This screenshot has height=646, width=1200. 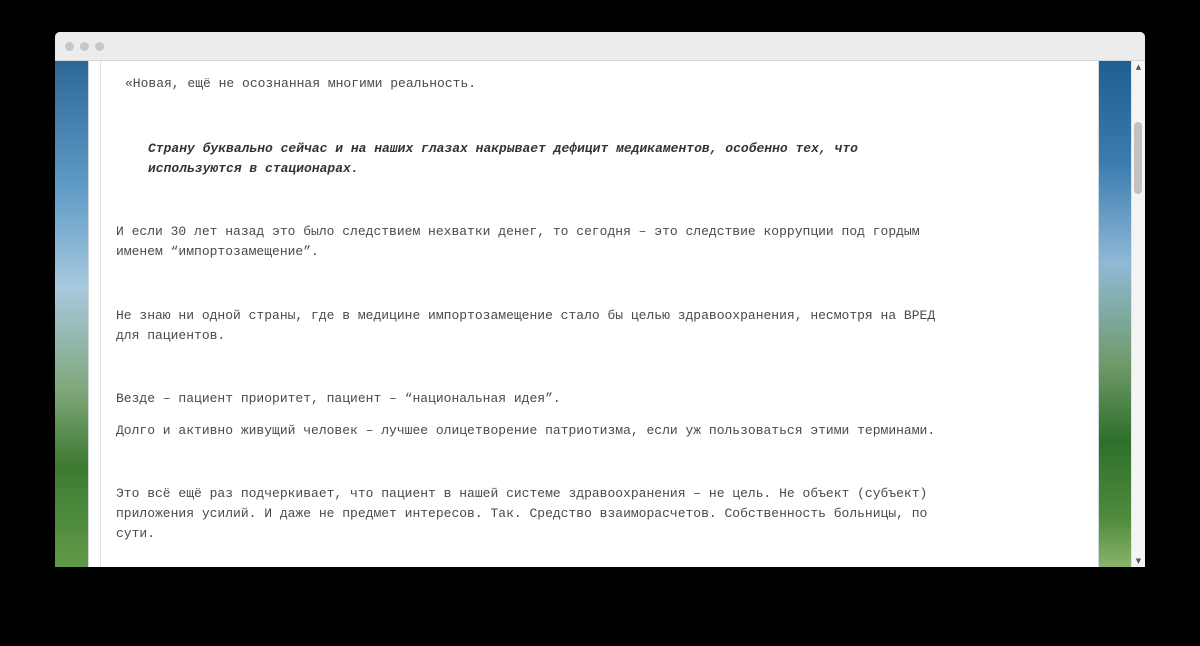 What do you see at coordinates (1138, 67) in the screenshot?
I see `scroll-up-arrow-icon: ▲` at bounding box center [1138, 67].